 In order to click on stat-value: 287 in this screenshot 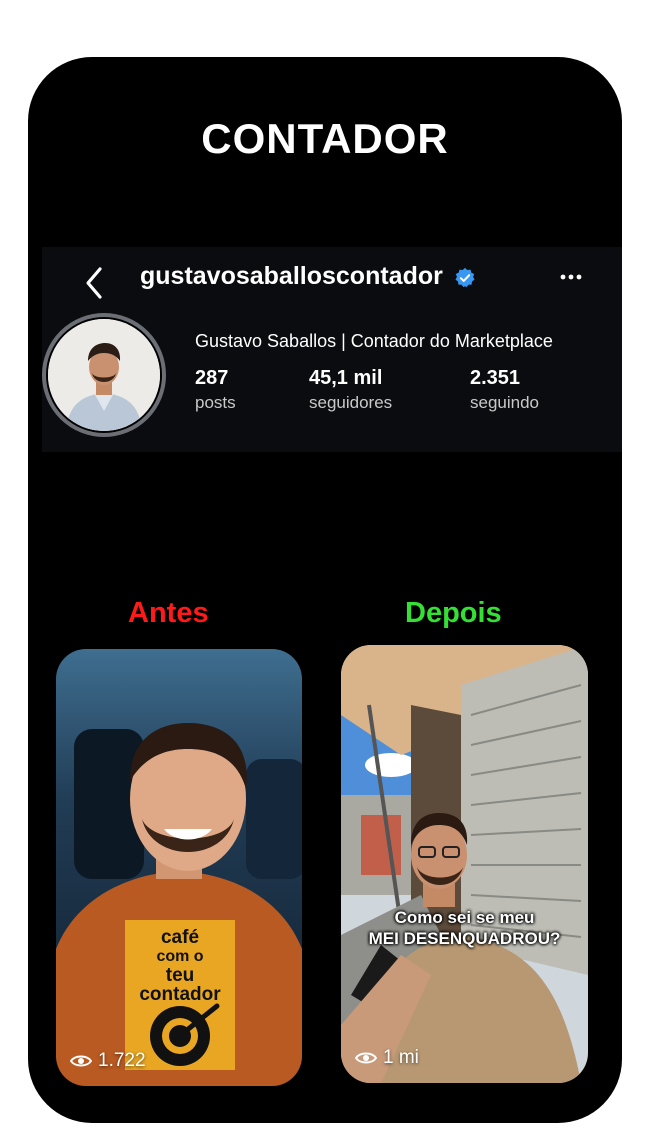, I will do `click(212, 378)`.